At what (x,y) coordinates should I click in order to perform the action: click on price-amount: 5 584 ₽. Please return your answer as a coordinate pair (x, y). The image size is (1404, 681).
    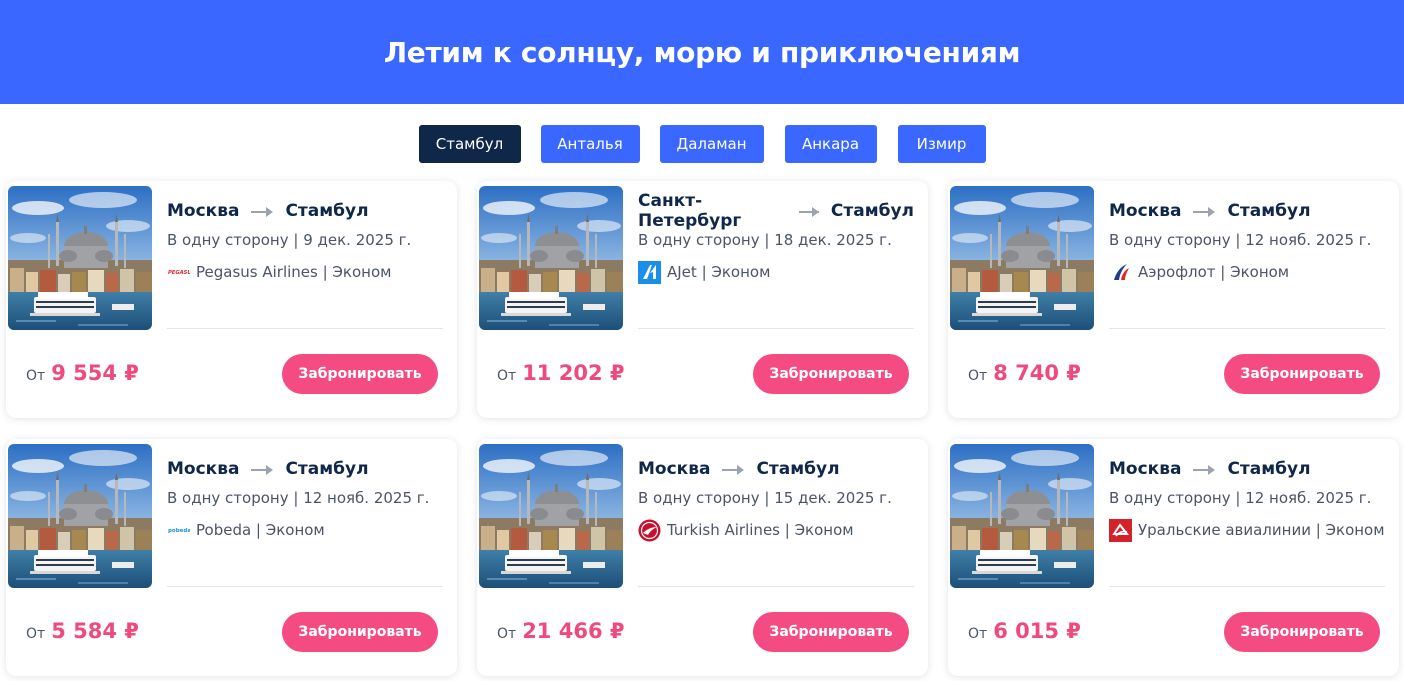
    Looking at the image, I should click on (95, 631).